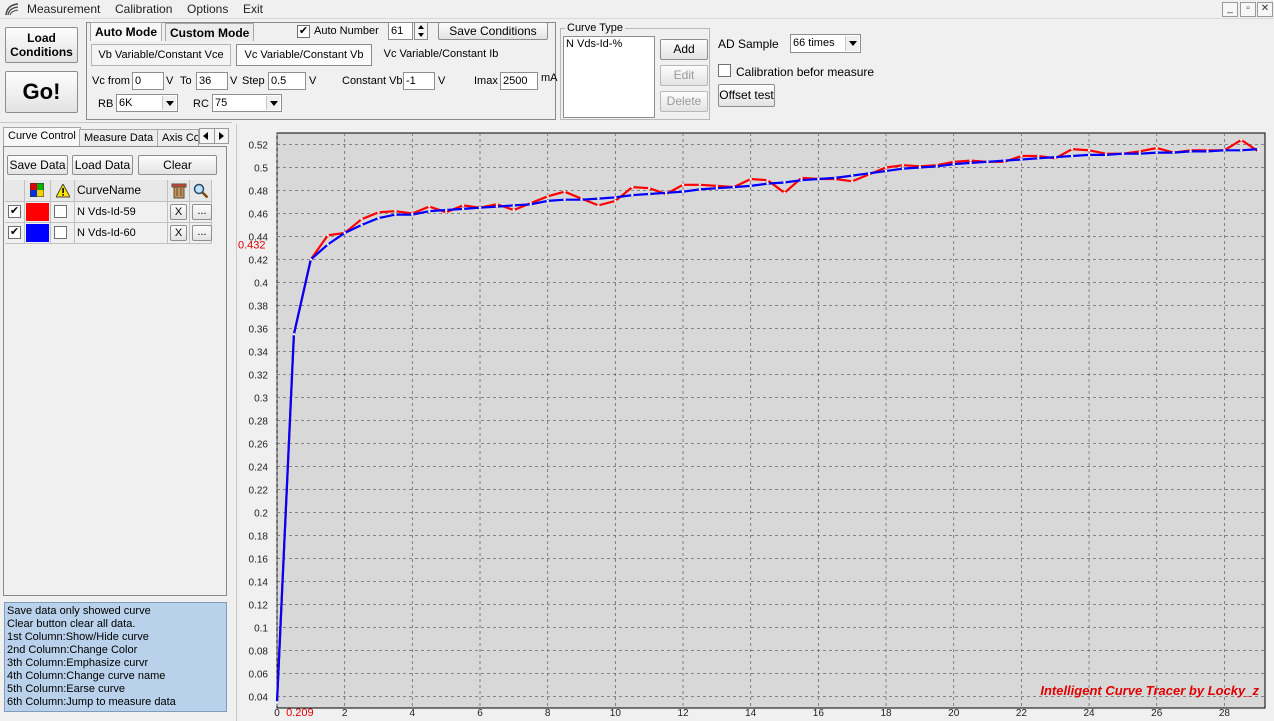 The height and width of the screenshot is (721, 1274). Describe the element at coordinates (1248, 9) in the screenshot. I see `restore-button: ▫` at that location.